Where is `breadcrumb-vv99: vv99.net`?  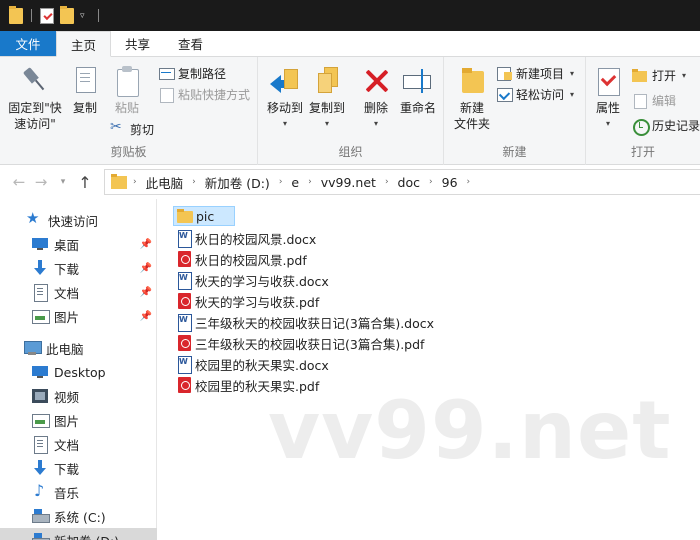
breadcrumb-vv99: vv99.net is located at coordinates (348, 182).